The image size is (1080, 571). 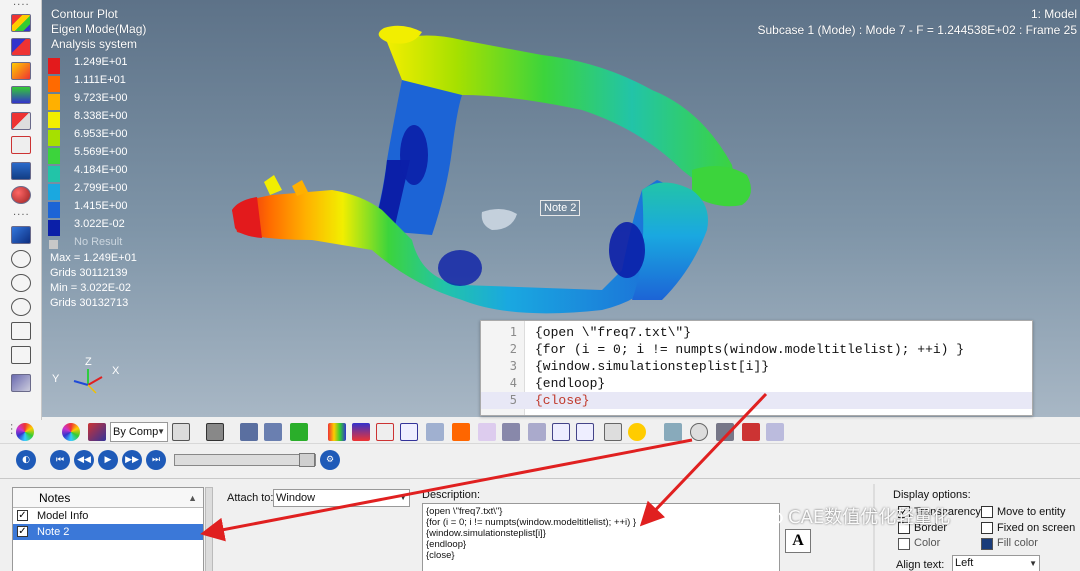 What do you see at coordinates (209, 529) in the screenshot?
I see `splitter-handle` at bounding box center [209, 529].